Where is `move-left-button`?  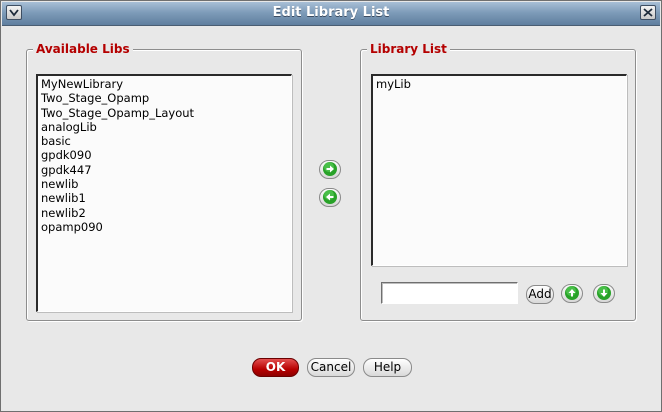
move-left-button is located at coordinates (330, 197).